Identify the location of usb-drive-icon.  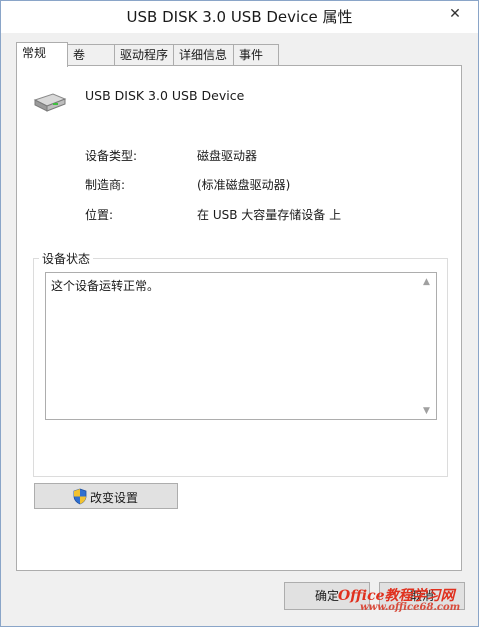
(50, 102).